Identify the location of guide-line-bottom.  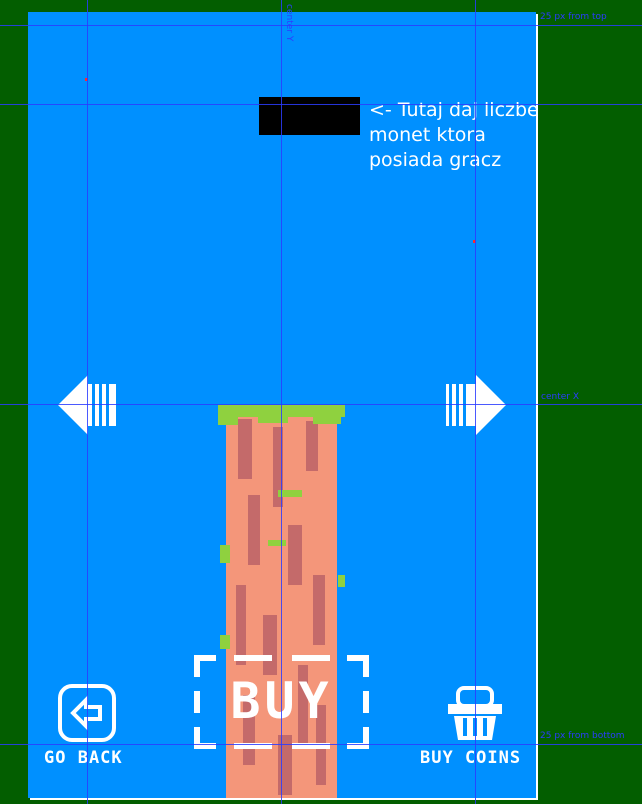
(321, 744).